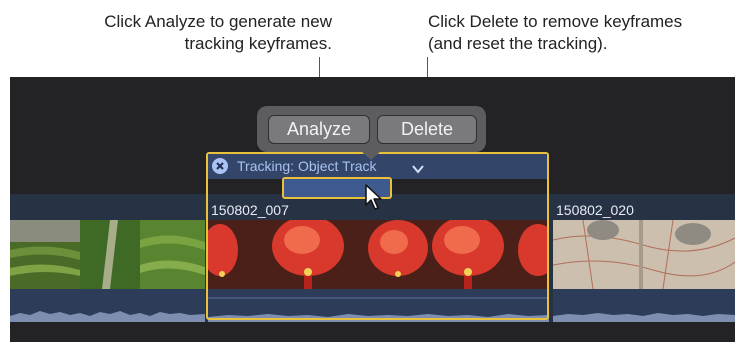 The width and height of the screenshot is (735, 342). What do you see at coordinates (373, 197) in the screenshot?
I see `mouse-pointer-icon` at bounding box center [373, 197].